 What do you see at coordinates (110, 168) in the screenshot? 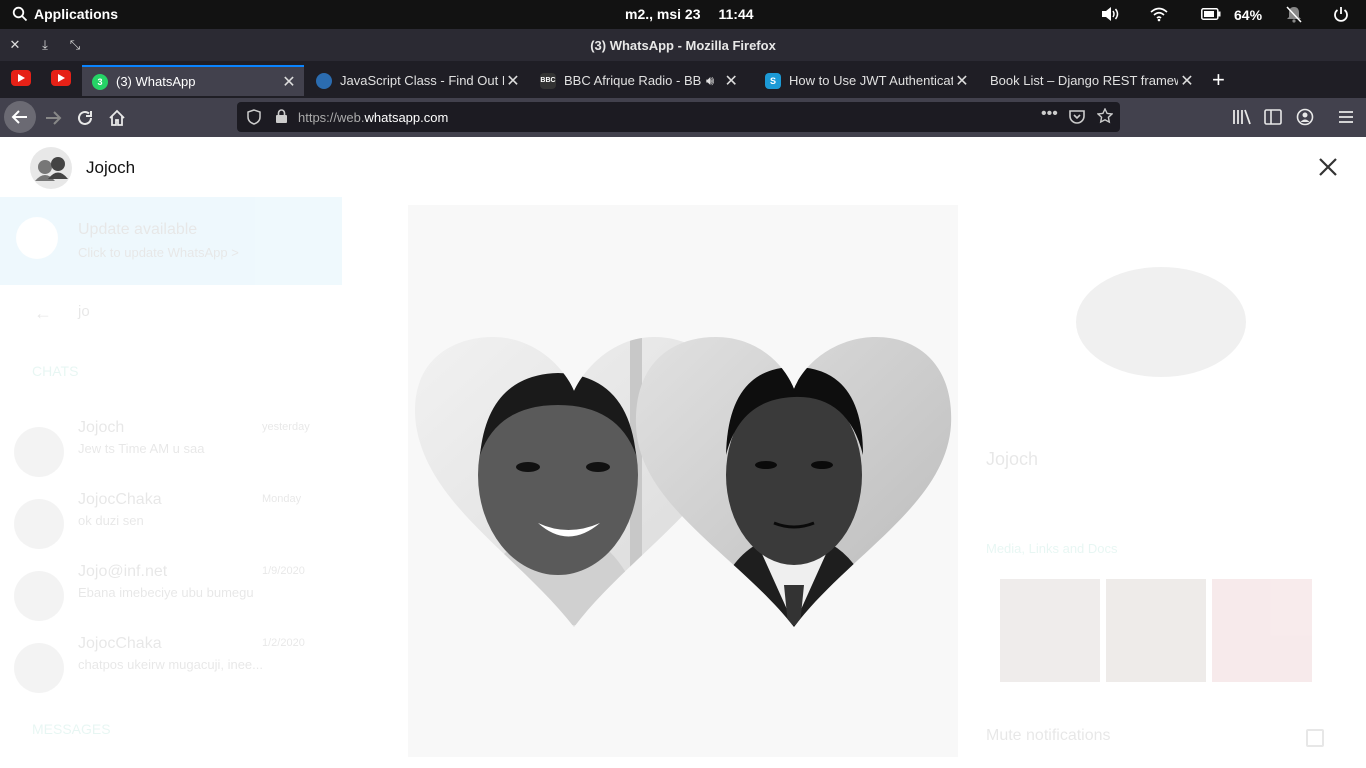
I see `contact-name: Jojoch` at bounding box center [110, 168].